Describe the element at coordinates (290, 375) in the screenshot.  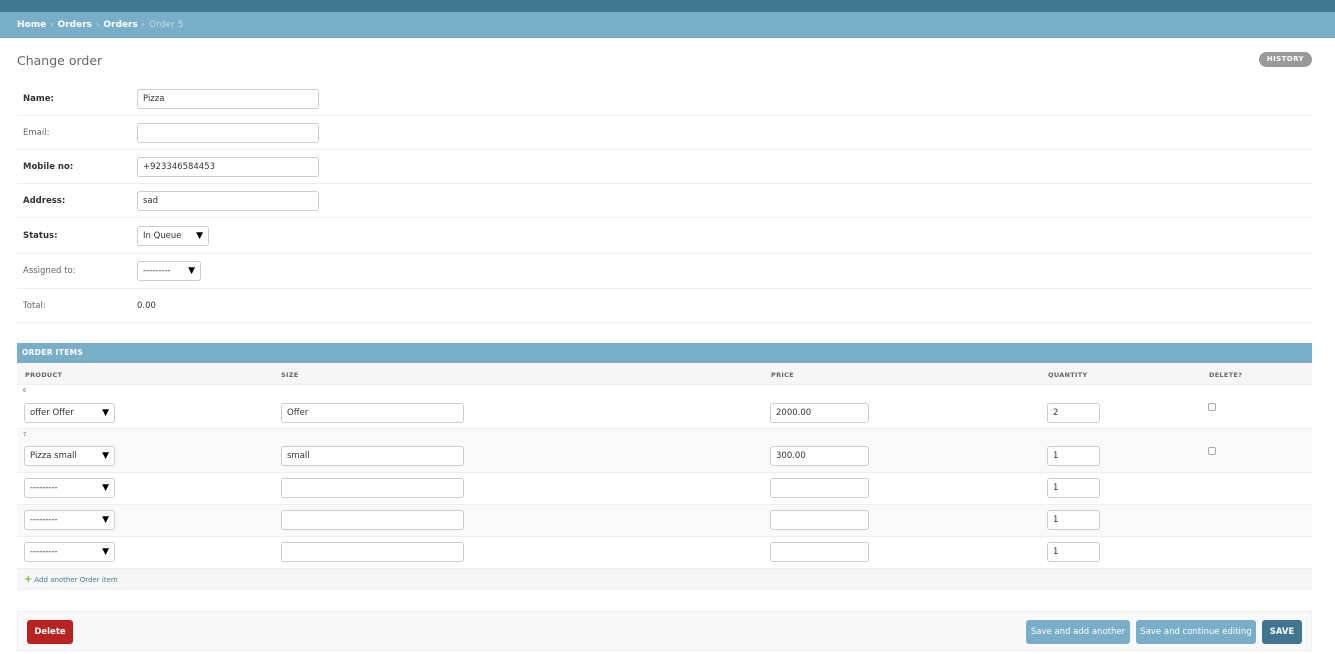
I see `column-header-size: SIZE` at that location.